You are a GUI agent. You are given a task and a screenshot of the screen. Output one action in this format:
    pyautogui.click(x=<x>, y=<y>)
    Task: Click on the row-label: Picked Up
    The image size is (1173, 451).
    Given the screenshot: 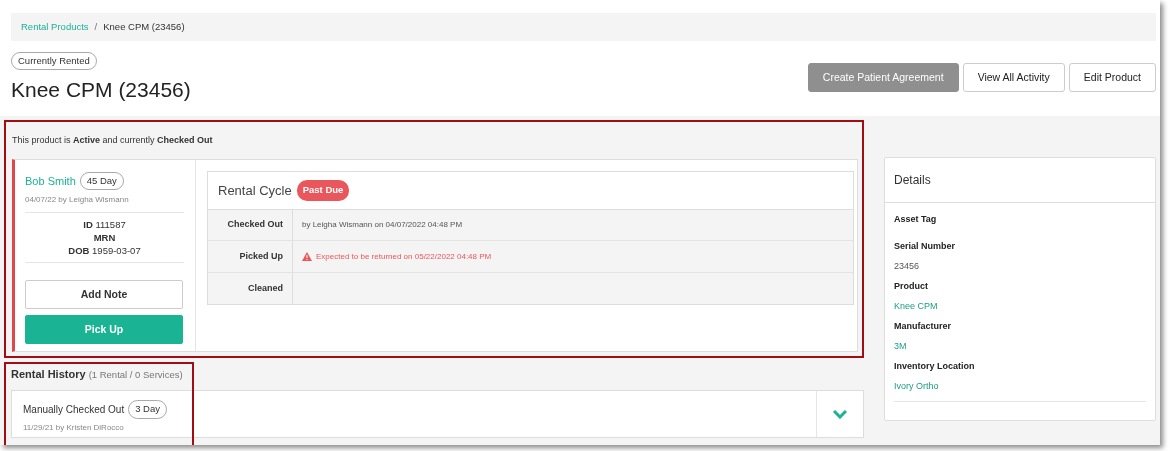 What is the action you would take?
    pyautogui.click(x=250, y=256)
    